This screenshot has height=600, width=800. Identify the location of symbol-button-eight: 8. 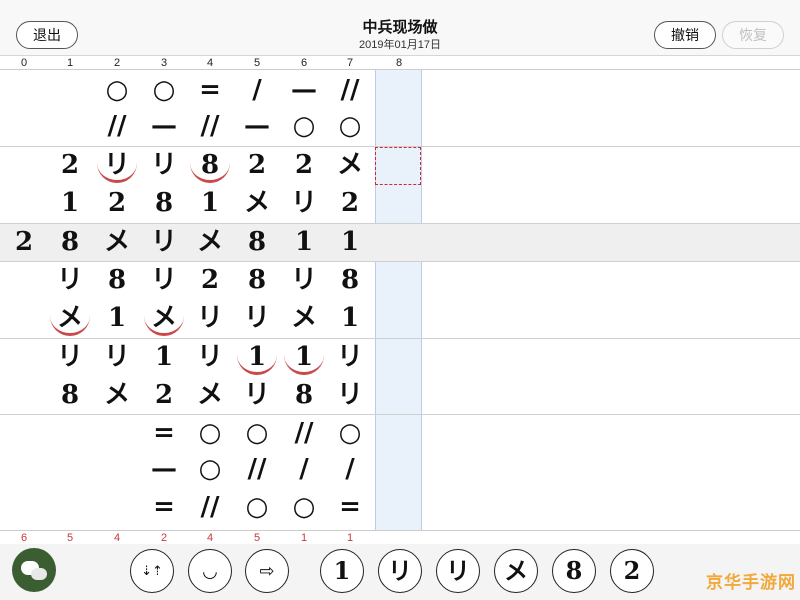
(574, 571).